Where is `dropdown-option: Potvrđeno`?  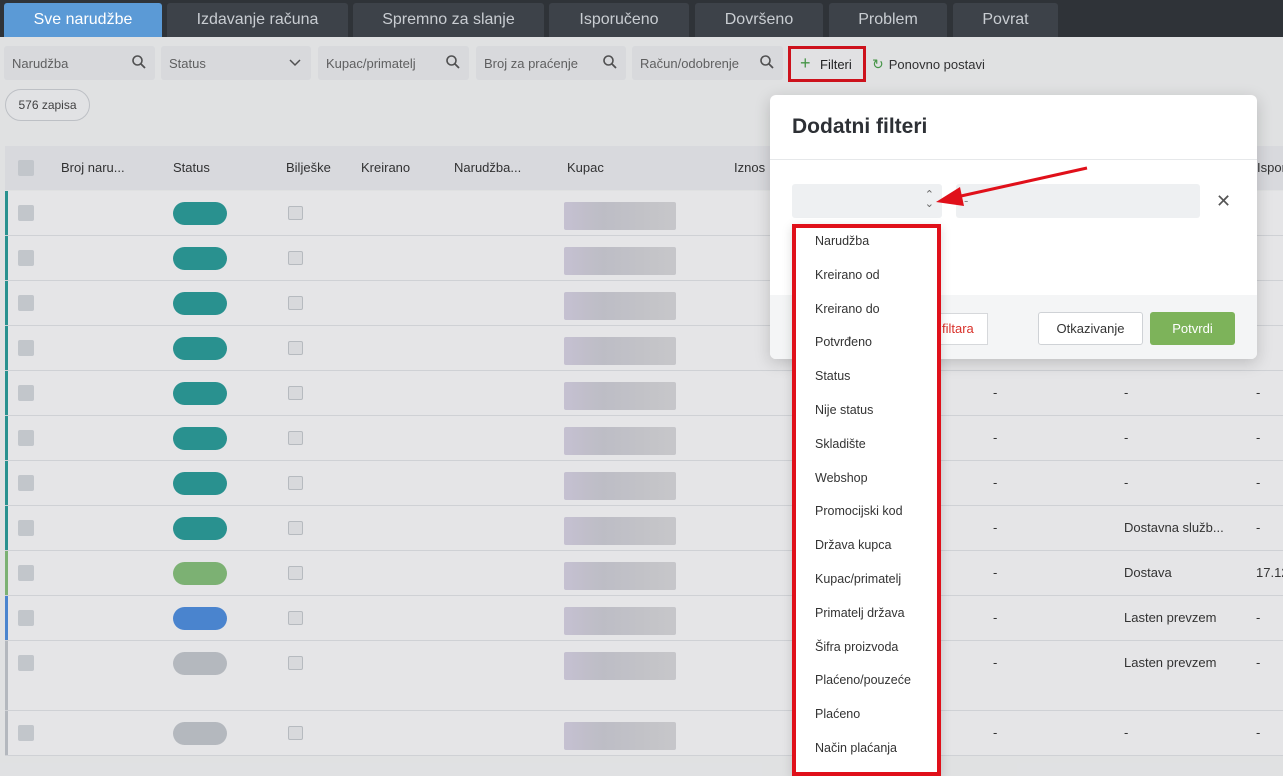
dropdown-option: Potvrđeno is located at coordinates (843, 342).